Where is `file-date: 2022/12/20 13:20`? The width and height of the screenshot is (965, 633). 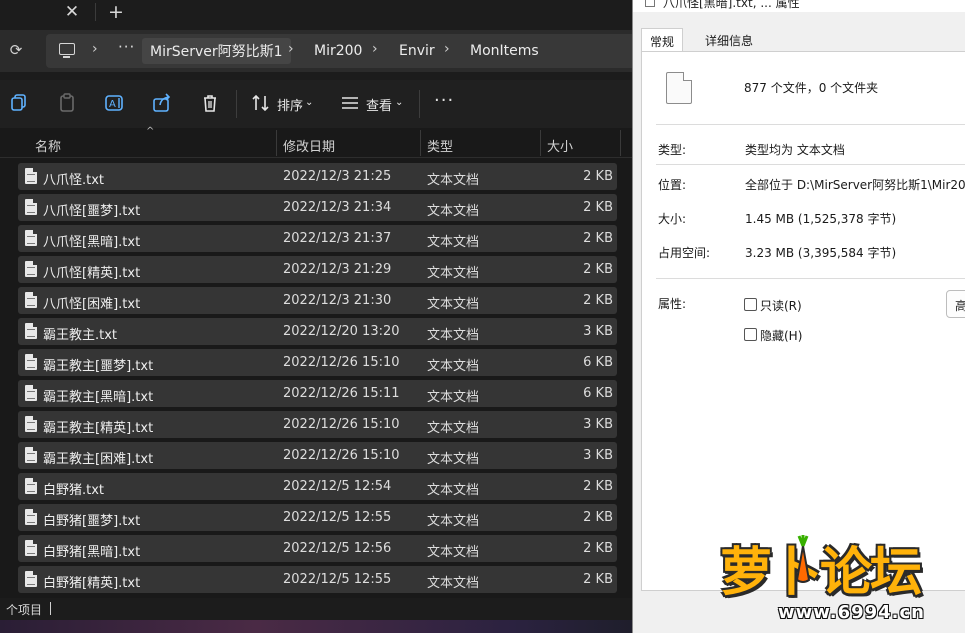
file-date: 2022/12/20 13:20 is located at coordinates (341, 331).